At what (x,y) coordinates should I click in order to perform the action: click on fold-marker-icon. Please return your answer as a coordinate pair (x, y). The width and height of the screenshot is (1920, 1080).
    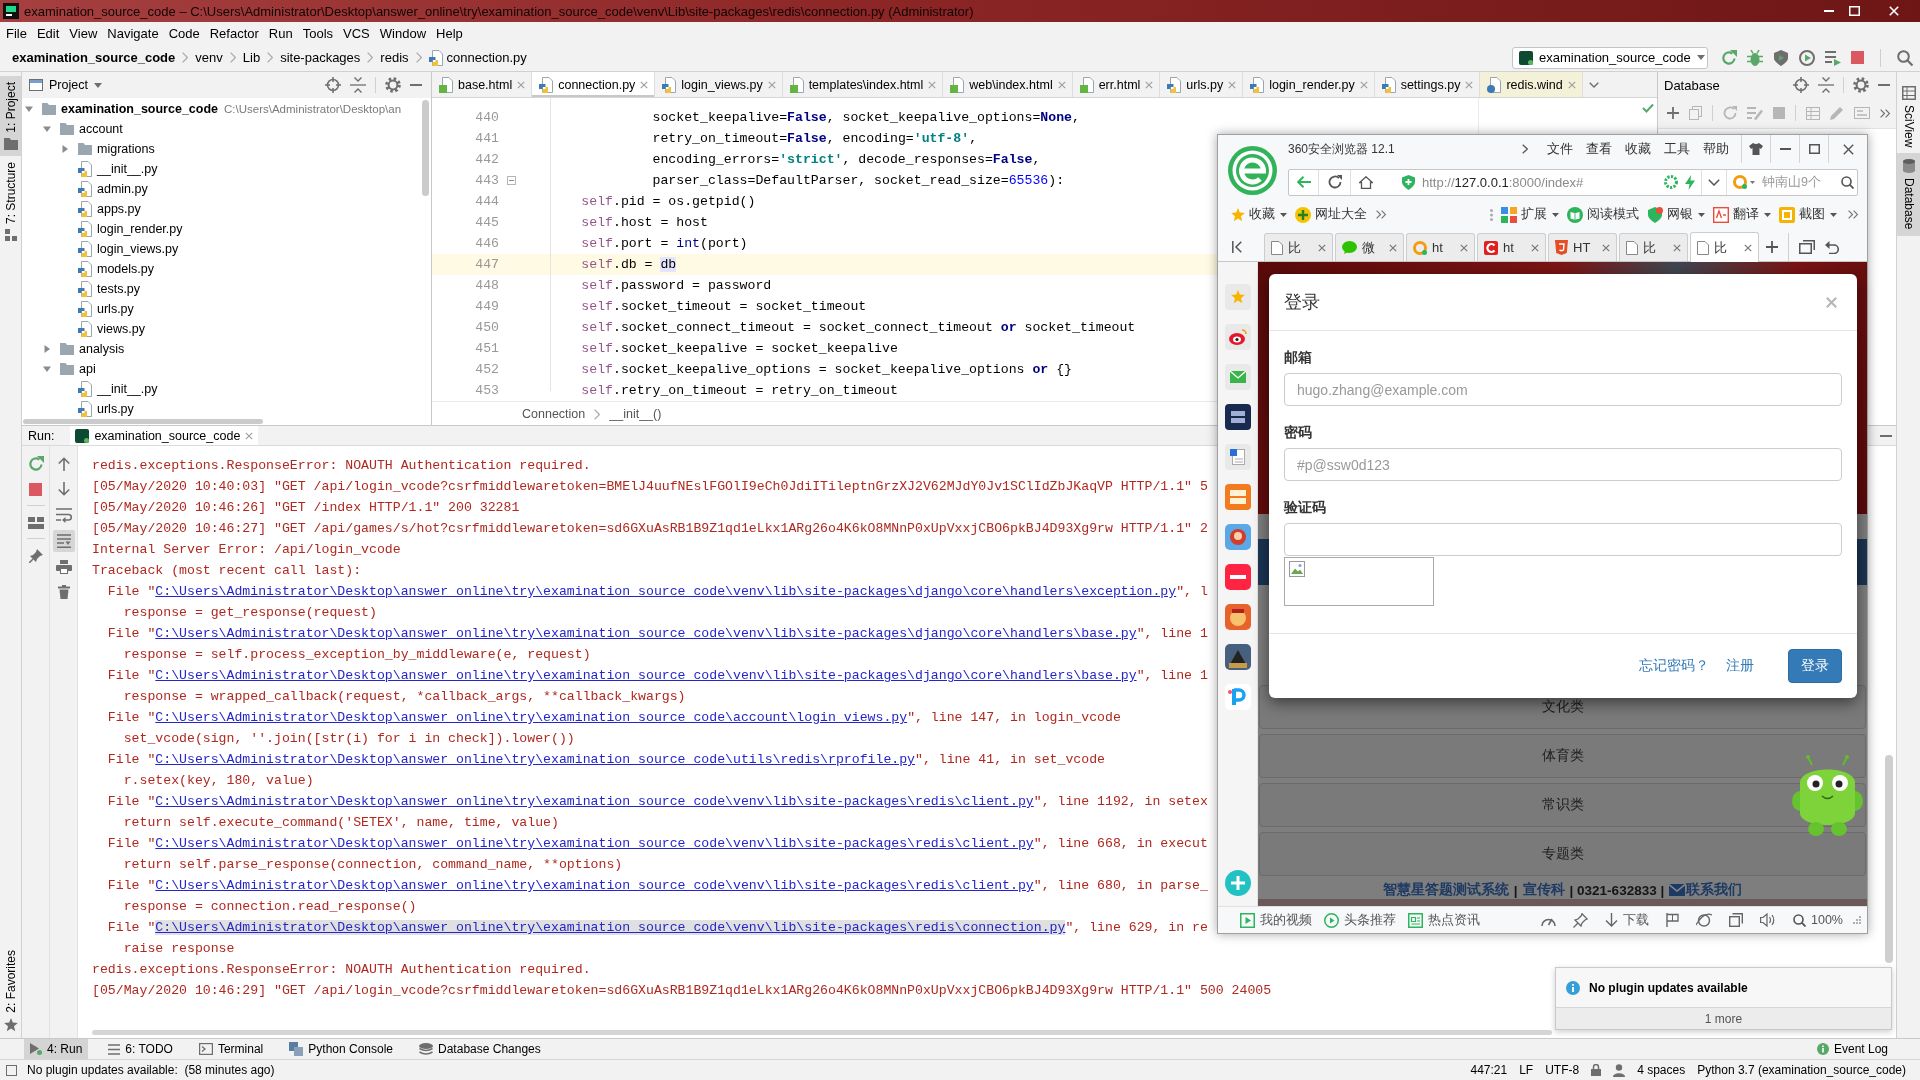
    Looking at the image, I should click on (511, 180).